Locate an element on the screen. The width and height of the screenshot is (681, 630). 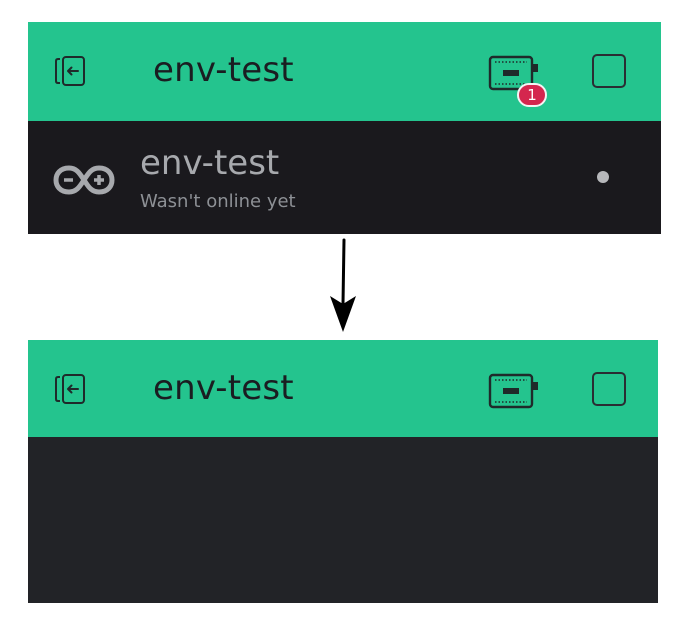
offline-status-dot is located at coordinates (603, 177).